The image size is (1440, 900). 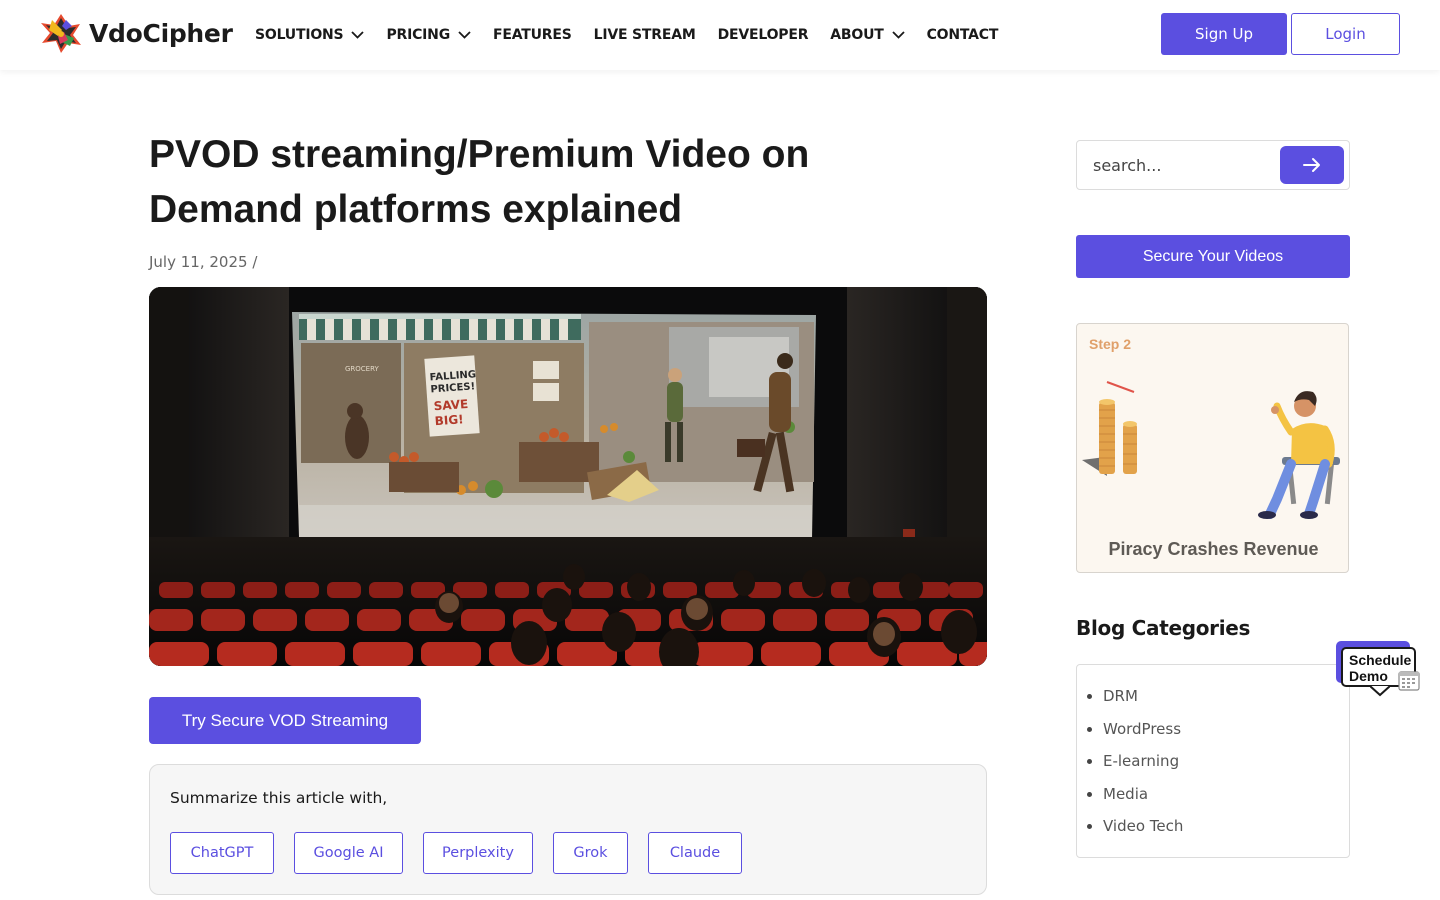 I want to click on arrow-right-icon, so click(x=1311, y=165).